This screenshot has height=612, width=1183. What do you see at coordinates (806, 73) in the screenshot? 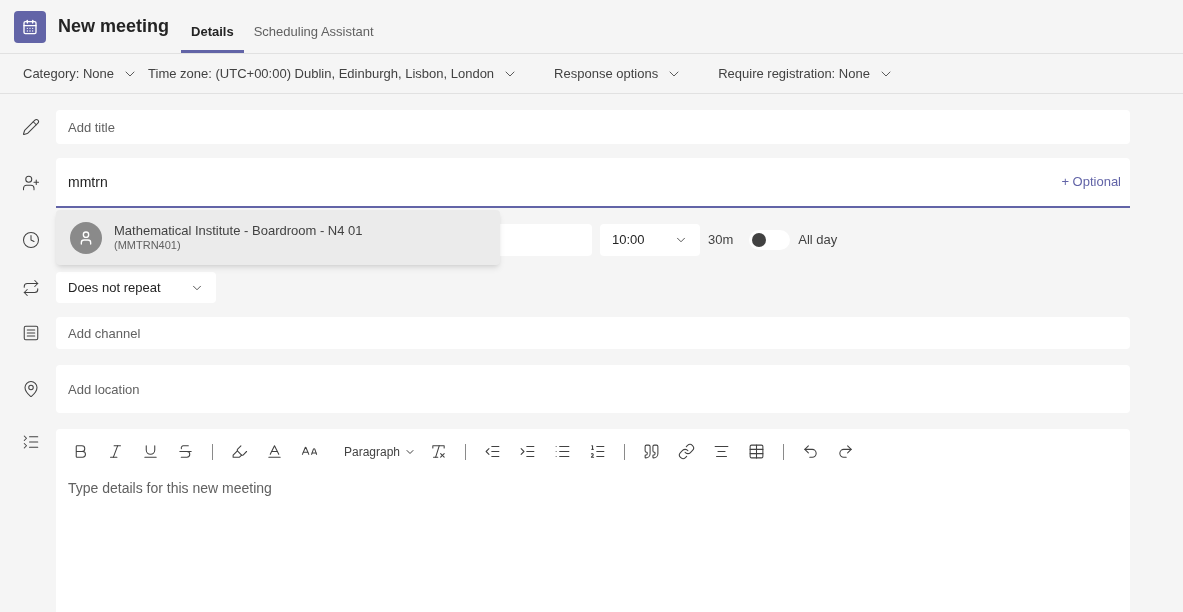
I see `option-dropdown: Require registration: None` at bounding box center [806, 73].